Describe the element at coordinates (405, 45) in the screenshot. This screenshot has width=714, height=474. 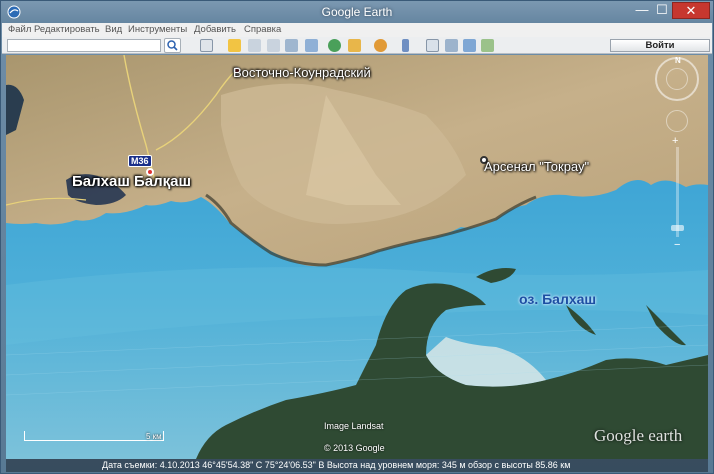
I see `ruler-icon` at that location.